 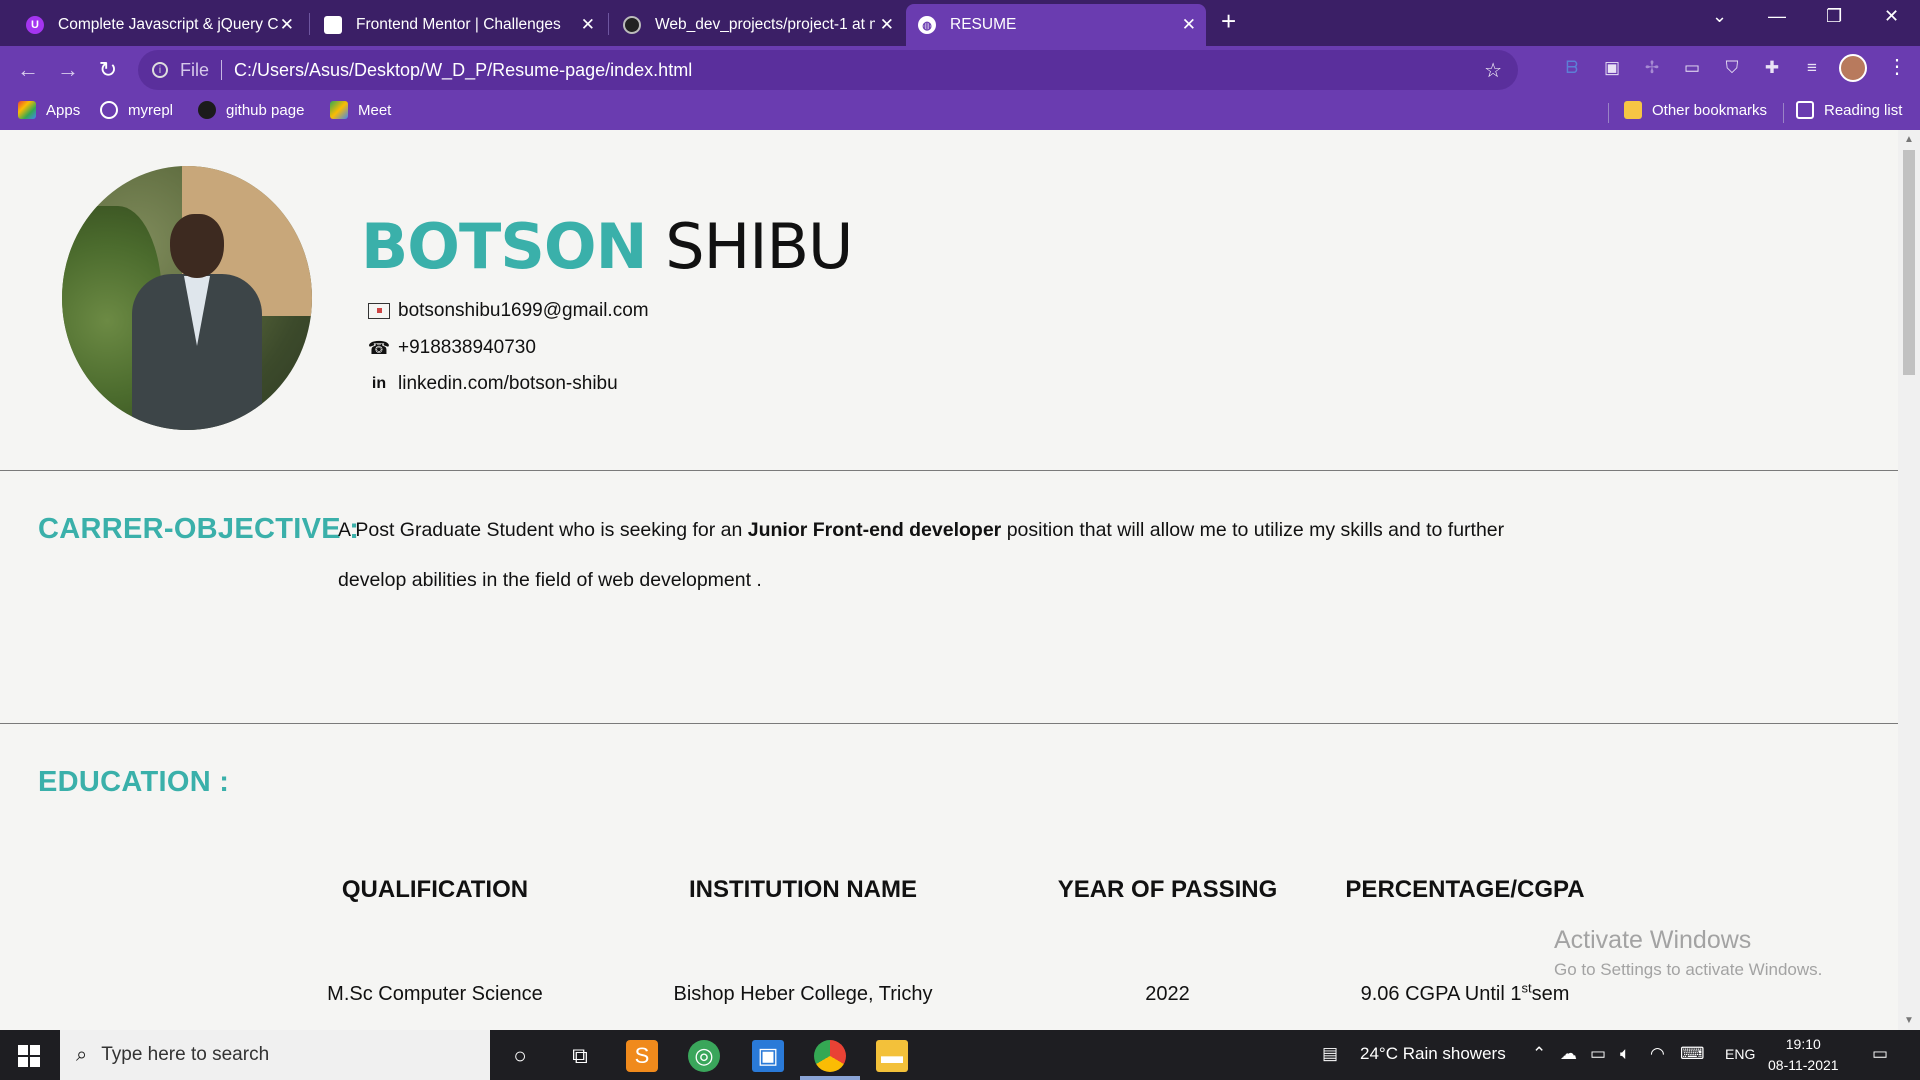 What do you see at coordinates (1598, 1054) in the screenshot?
I see `battery-icon: ▭` at bounding box center [1598, 1054].